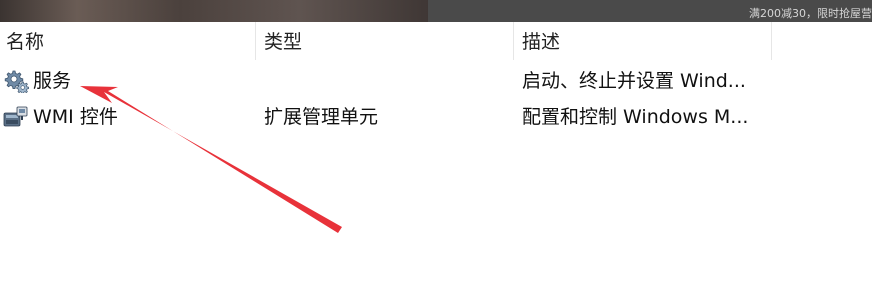  Describe the element at coordinates (386, 42) in the screenshot. I see `column-header-type: 类型` at that location.